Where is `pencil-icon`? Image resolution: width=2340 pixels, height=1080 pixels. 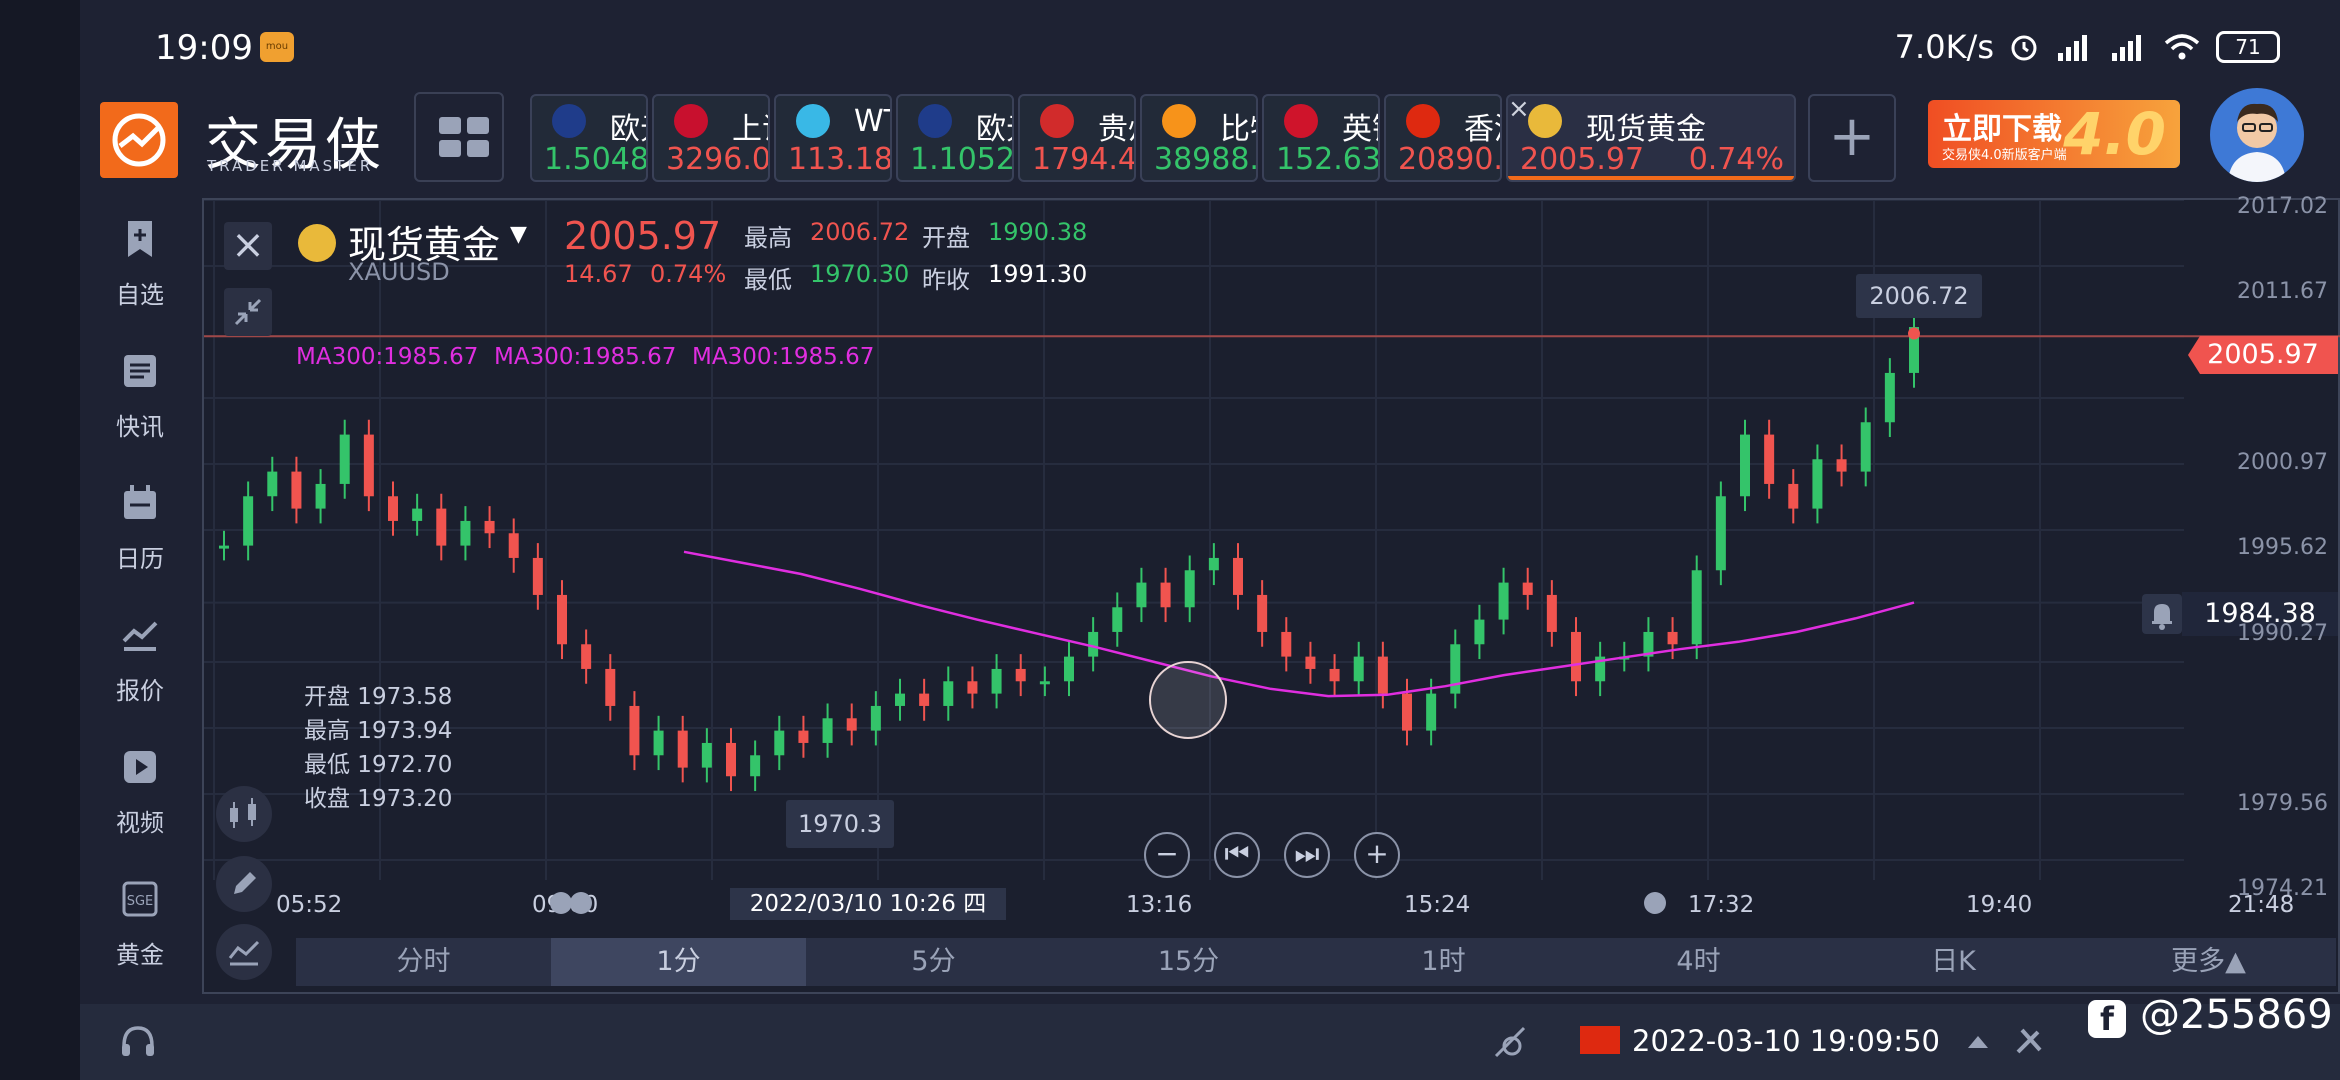
pencil-icon is located at coordinates (245, 883).